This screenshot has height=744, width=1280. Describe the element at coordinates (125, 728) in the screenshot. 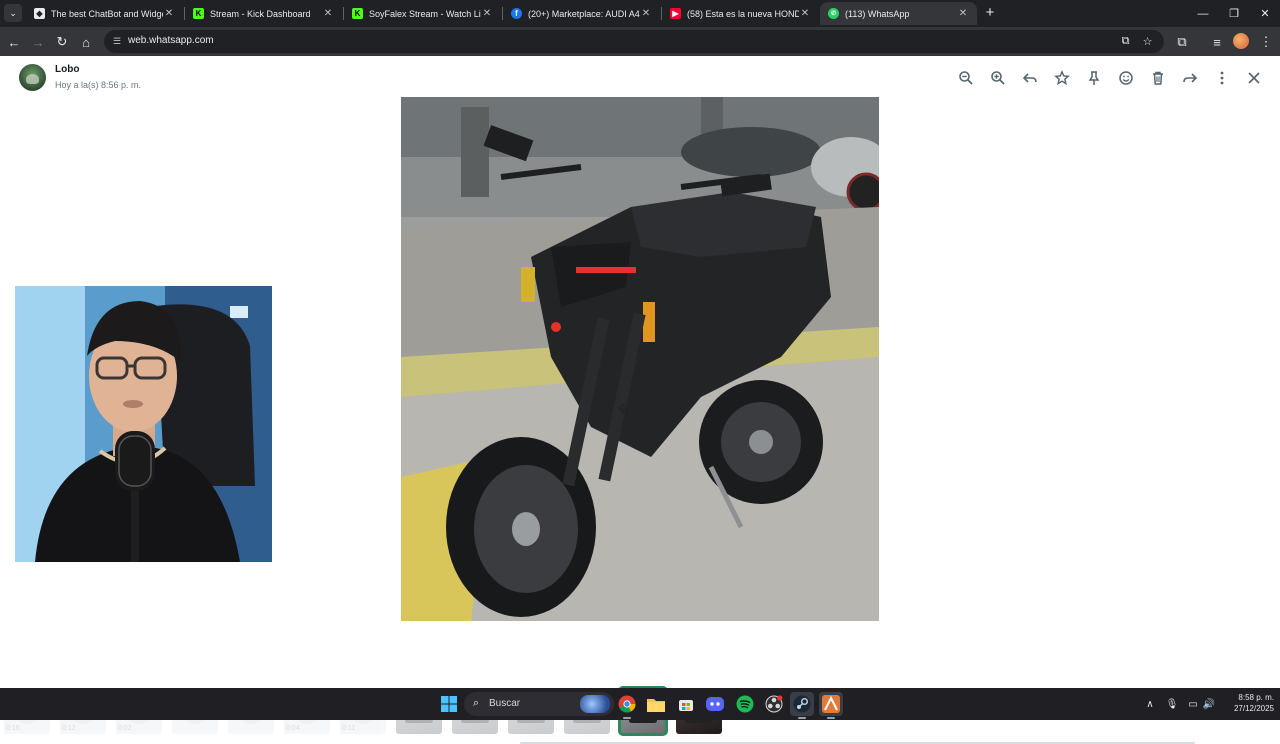

I see `video-duration: 0:02` at that location.